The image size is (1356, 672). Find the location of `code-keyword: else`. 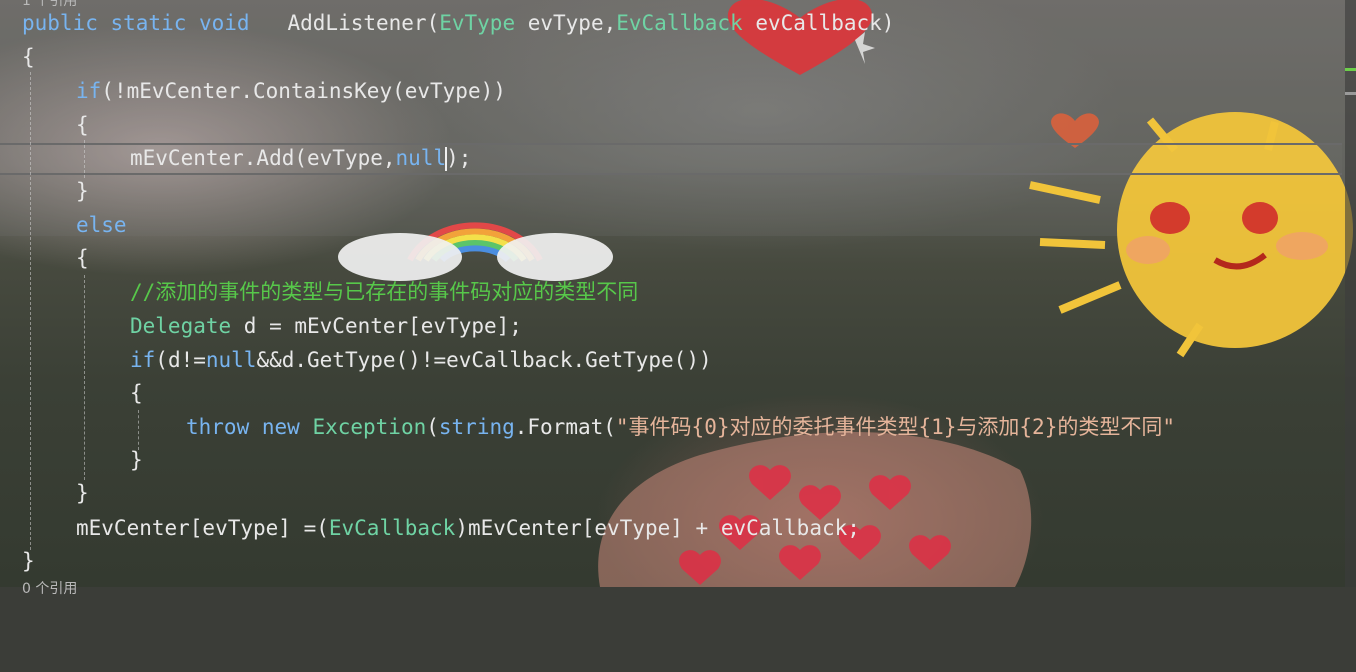

code-keyword: else is located at coordinates (101, 225).